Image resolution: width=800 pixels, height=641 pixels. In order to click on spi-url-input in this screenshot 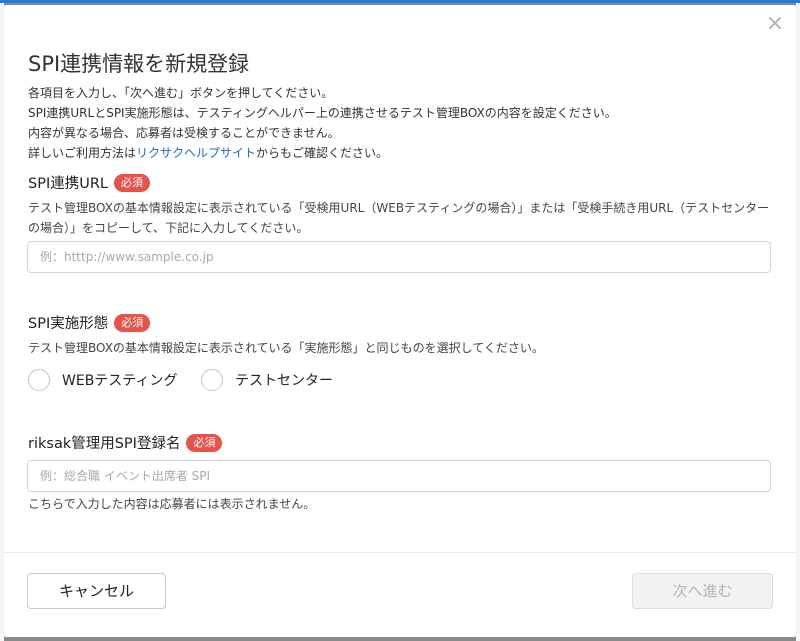, I will do `click(399, 257)`.